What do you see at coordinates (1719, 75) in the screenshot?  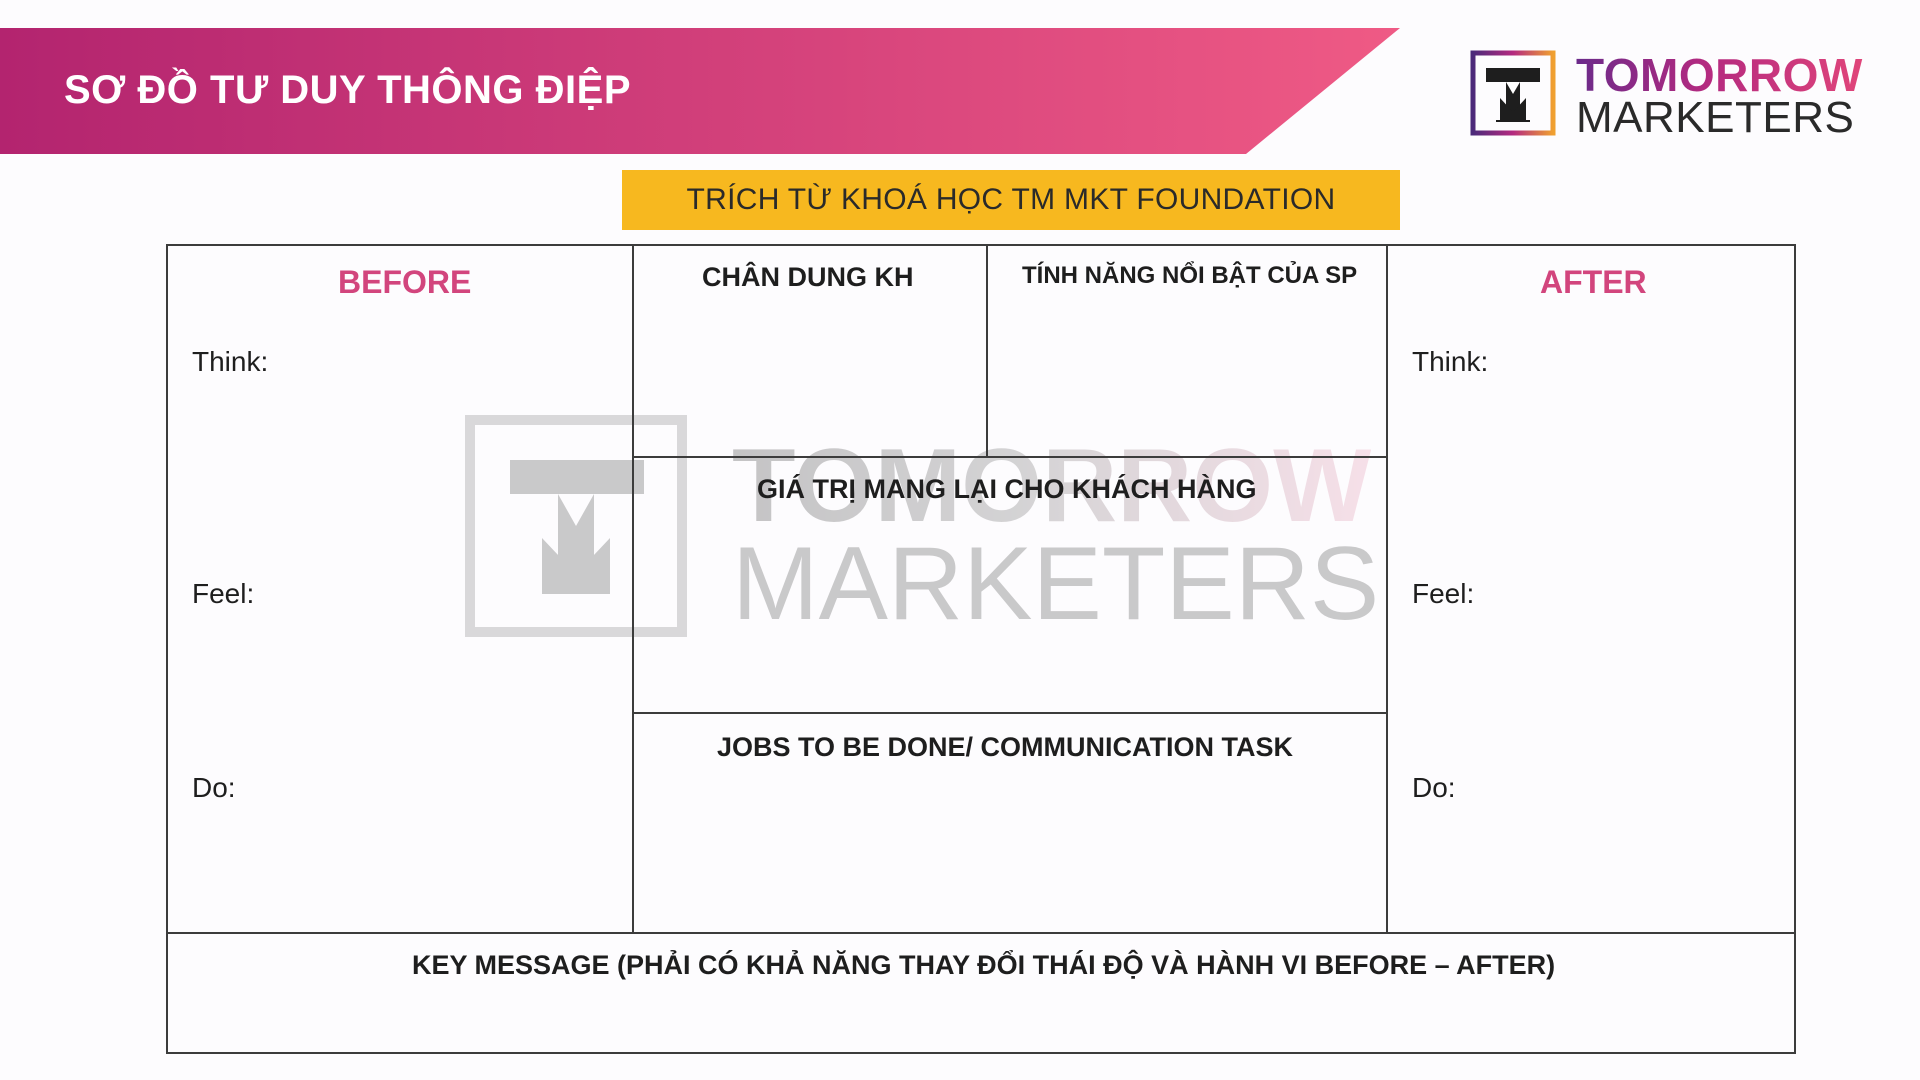 I see `logo-text-top: TOMORROW` at bounding box center [1719, 75].